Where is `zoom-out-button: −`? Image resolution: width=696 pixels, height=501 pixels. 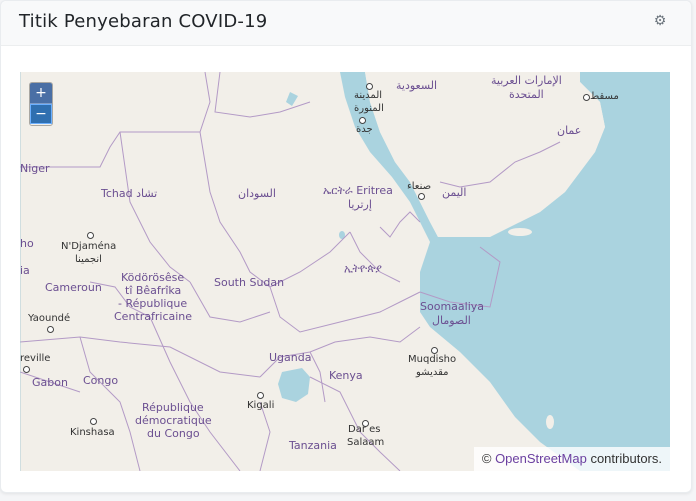
zoom-out-button: − is located at coordinates (41, 114).